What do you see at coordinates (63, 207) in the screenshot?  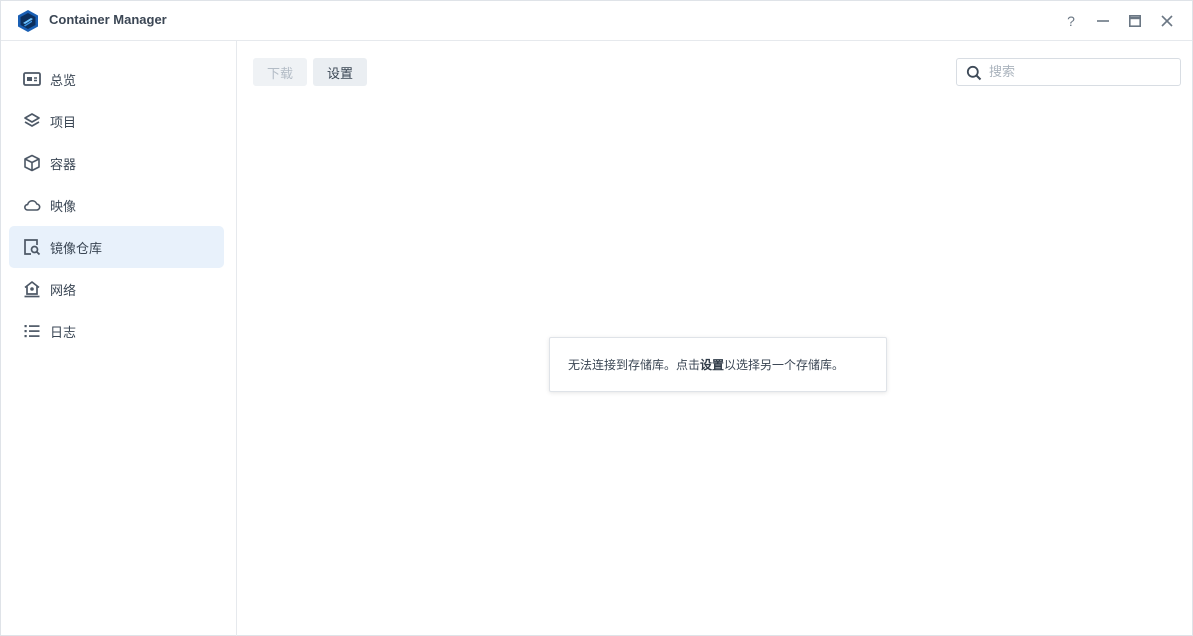 I see `sidebar-item-label: 映像` at bounding box center [63, 207].